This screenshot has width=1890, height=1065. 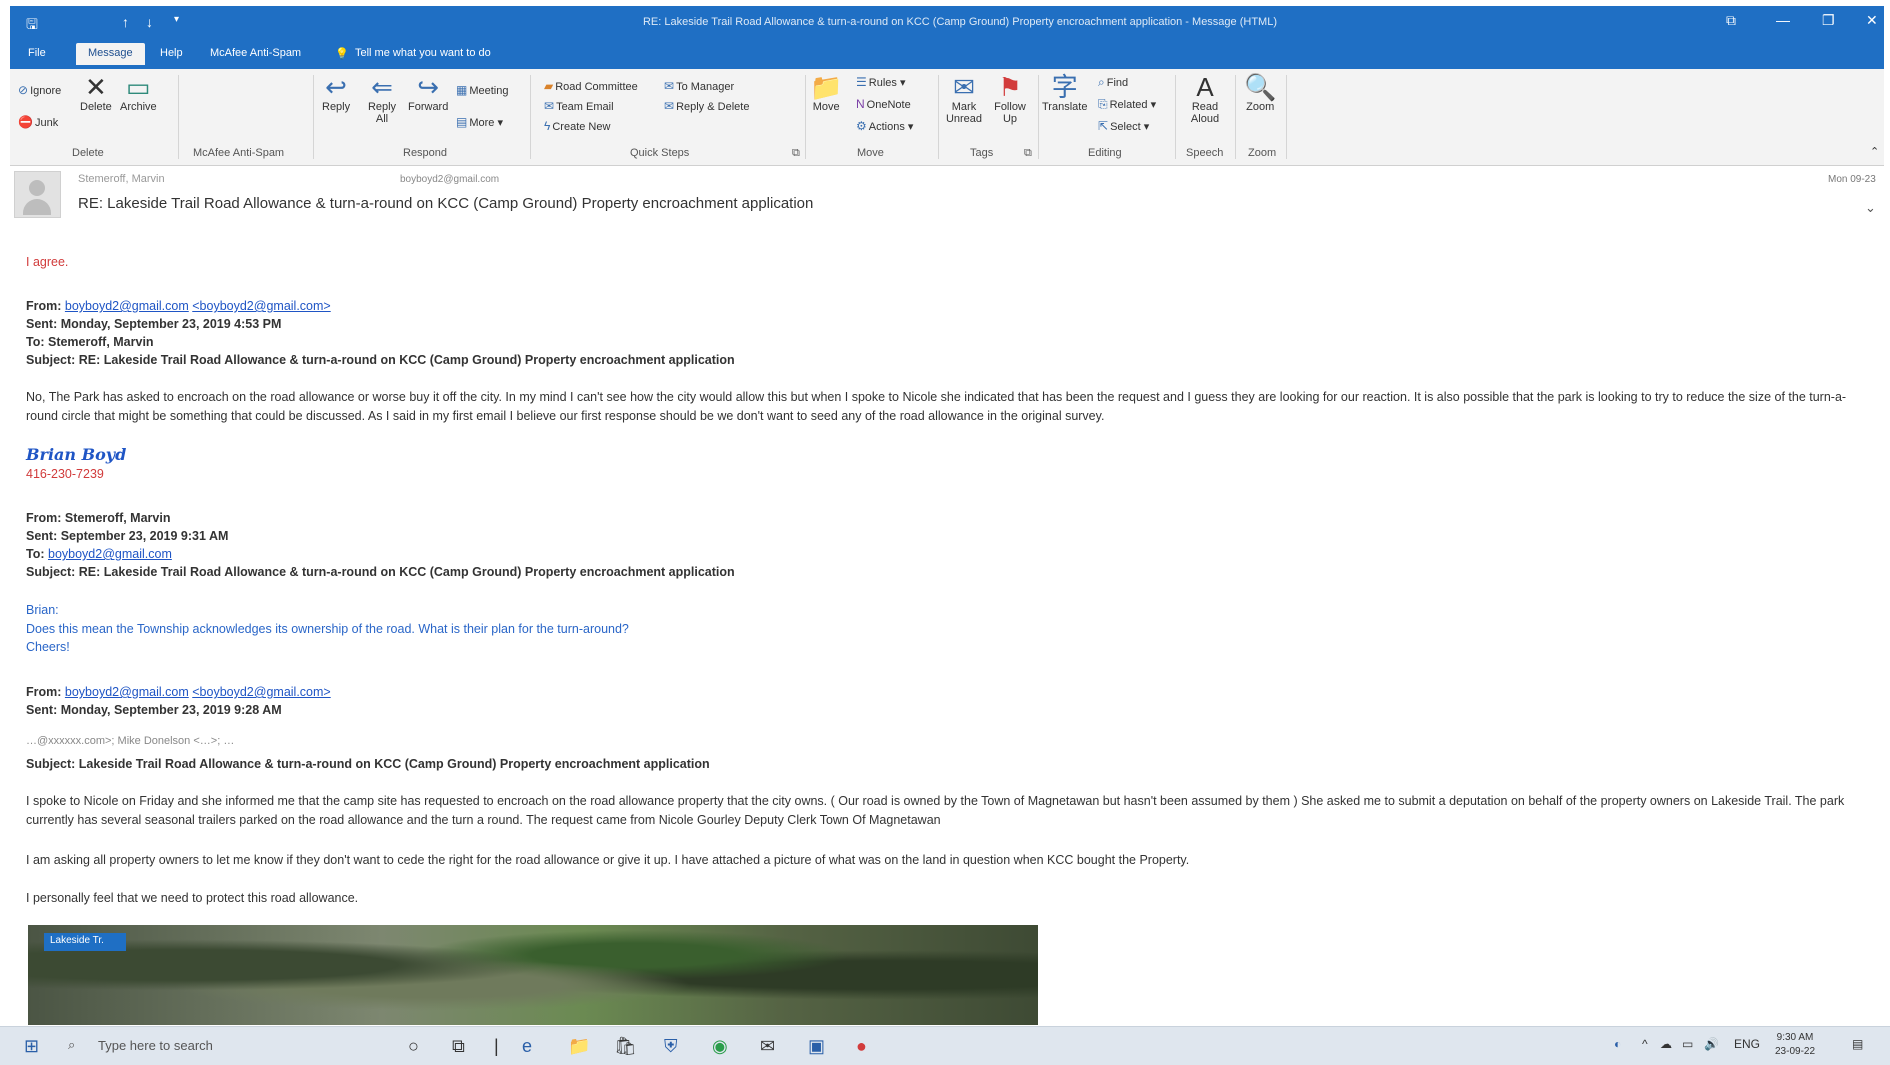 What do you see at coordinates (625, 1046) in the screenshot?
I see `store-icon: 🛍` at bounding box center [625, 1046].